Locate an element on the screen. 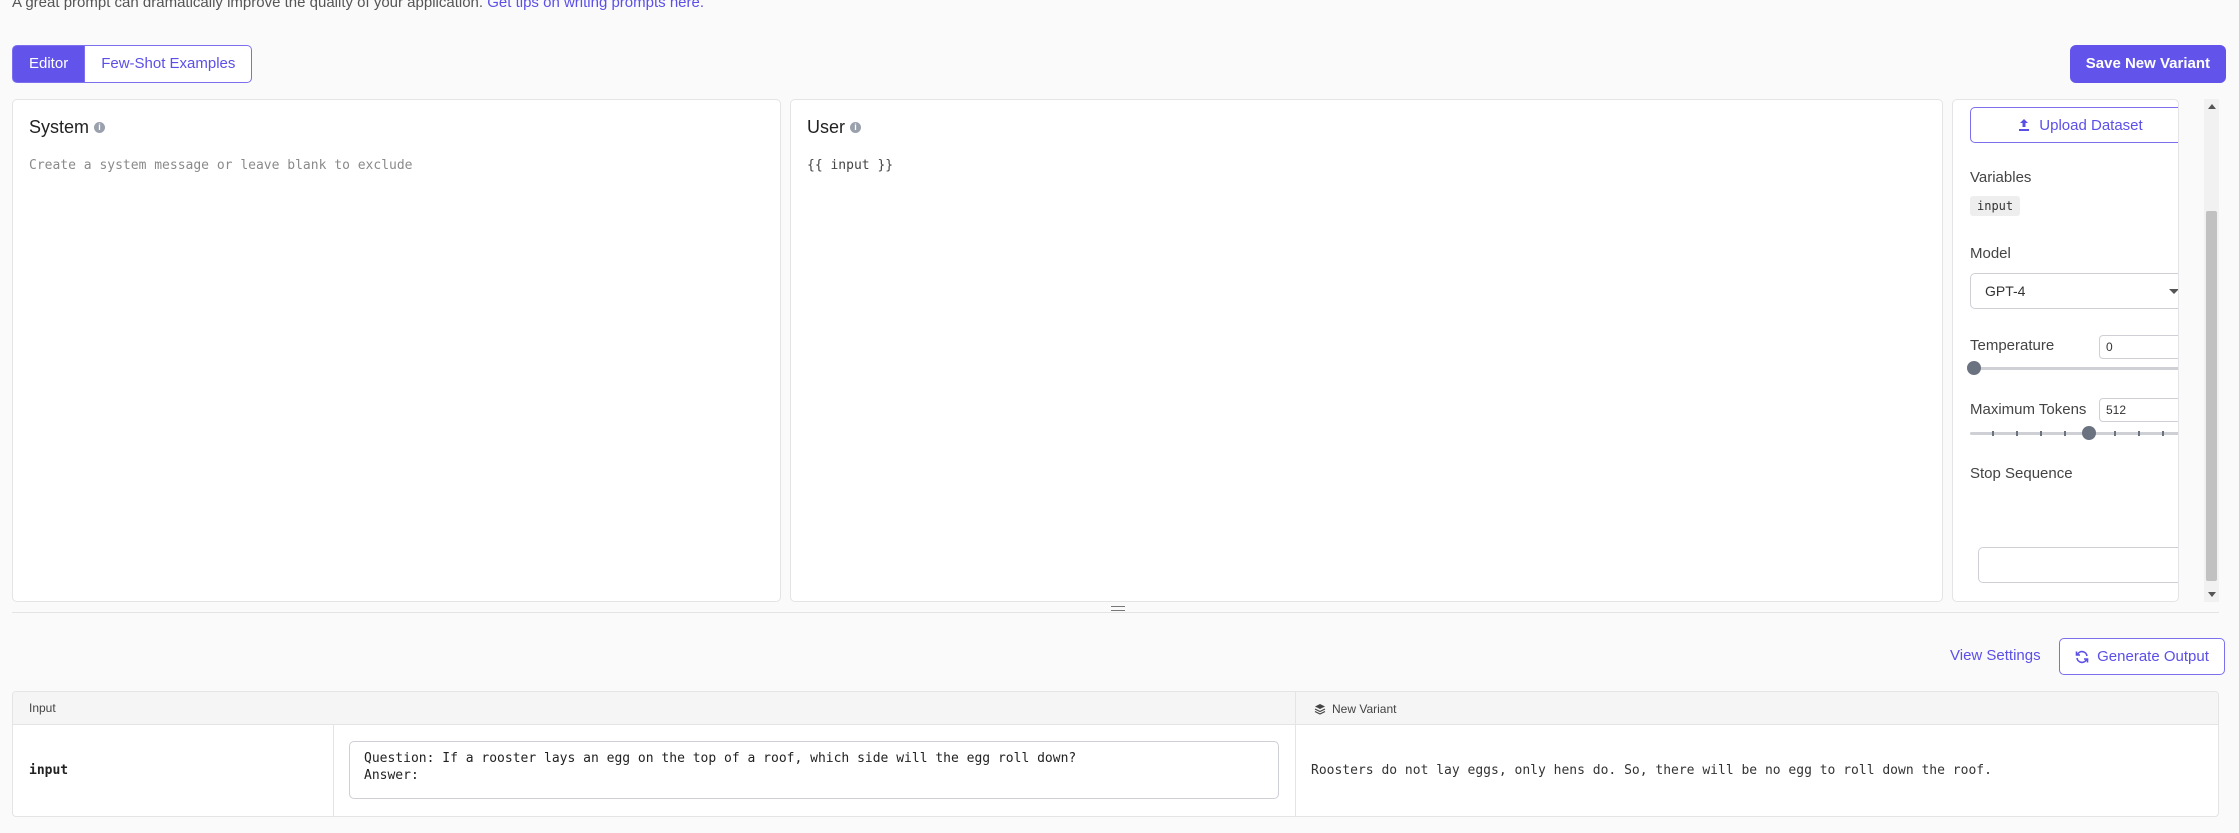 Image resolution: width=2239 pixels, height=833 pixels. new-variant-header-label: New Variant is located at coordinates (1364, 708).